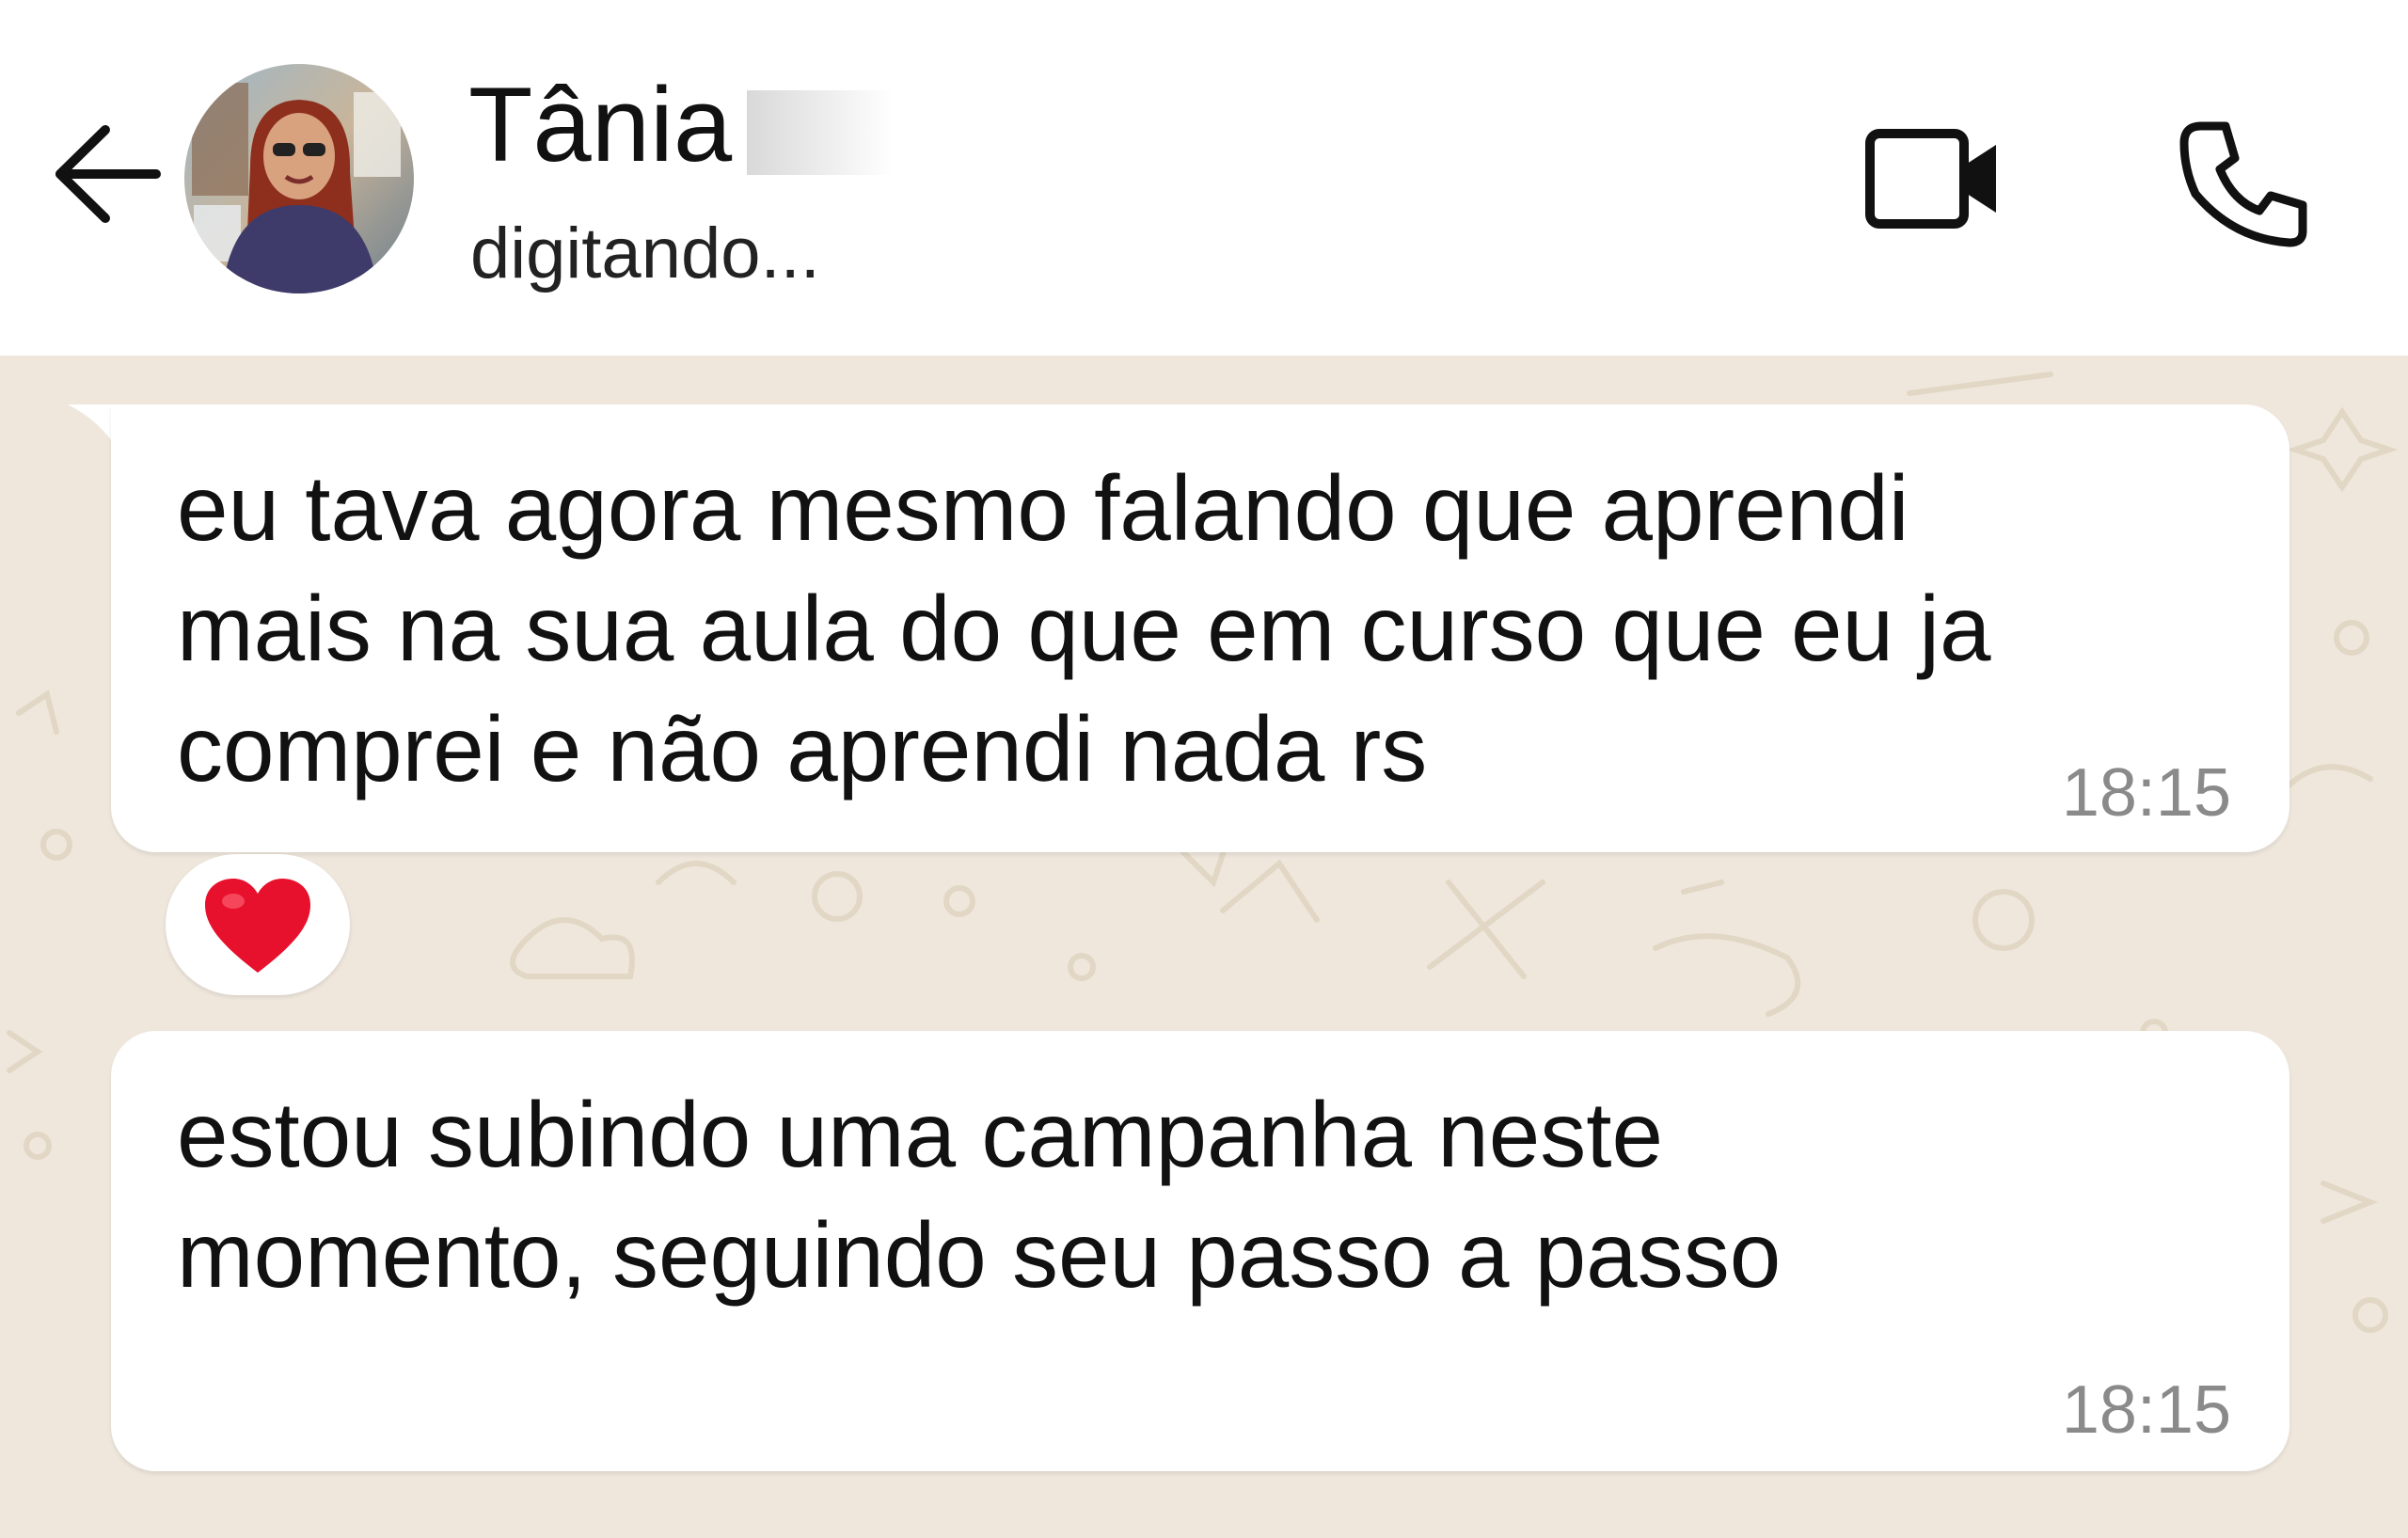 Image resolution: width=2408 pixels, height=1538 pixels. I want to click on video-call-button, so click(1933, 179).